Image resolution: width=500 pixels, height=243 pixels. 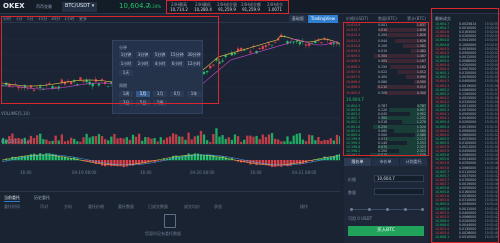 I want to click on tab-open-orders: 当前委托, so click(x=12, y=198).